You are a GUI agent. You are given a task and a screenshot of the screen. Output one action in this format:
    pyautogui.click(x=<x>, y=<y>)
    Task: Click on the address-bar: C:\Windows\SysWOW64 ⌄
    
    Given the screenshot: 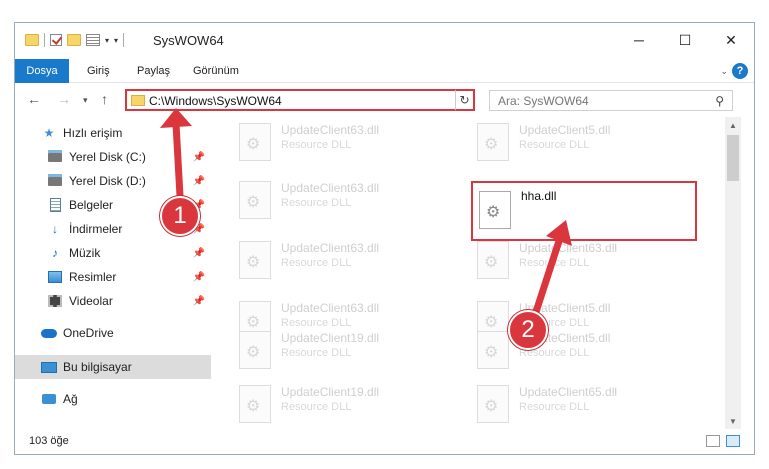 What is the action you would take?
    pyautogui.click(x=300, y=100)
    